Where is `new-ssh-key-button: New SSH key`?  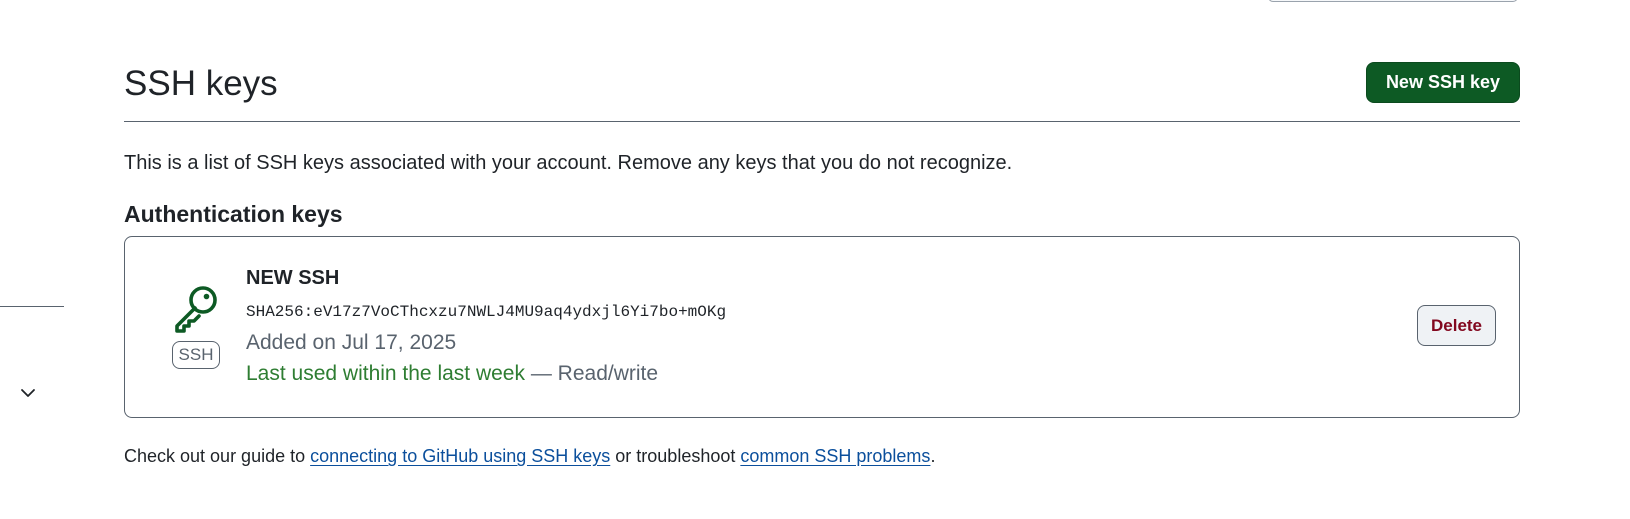 new-ssh-key-button: New SSH key is located at coordinates (1442, 82).